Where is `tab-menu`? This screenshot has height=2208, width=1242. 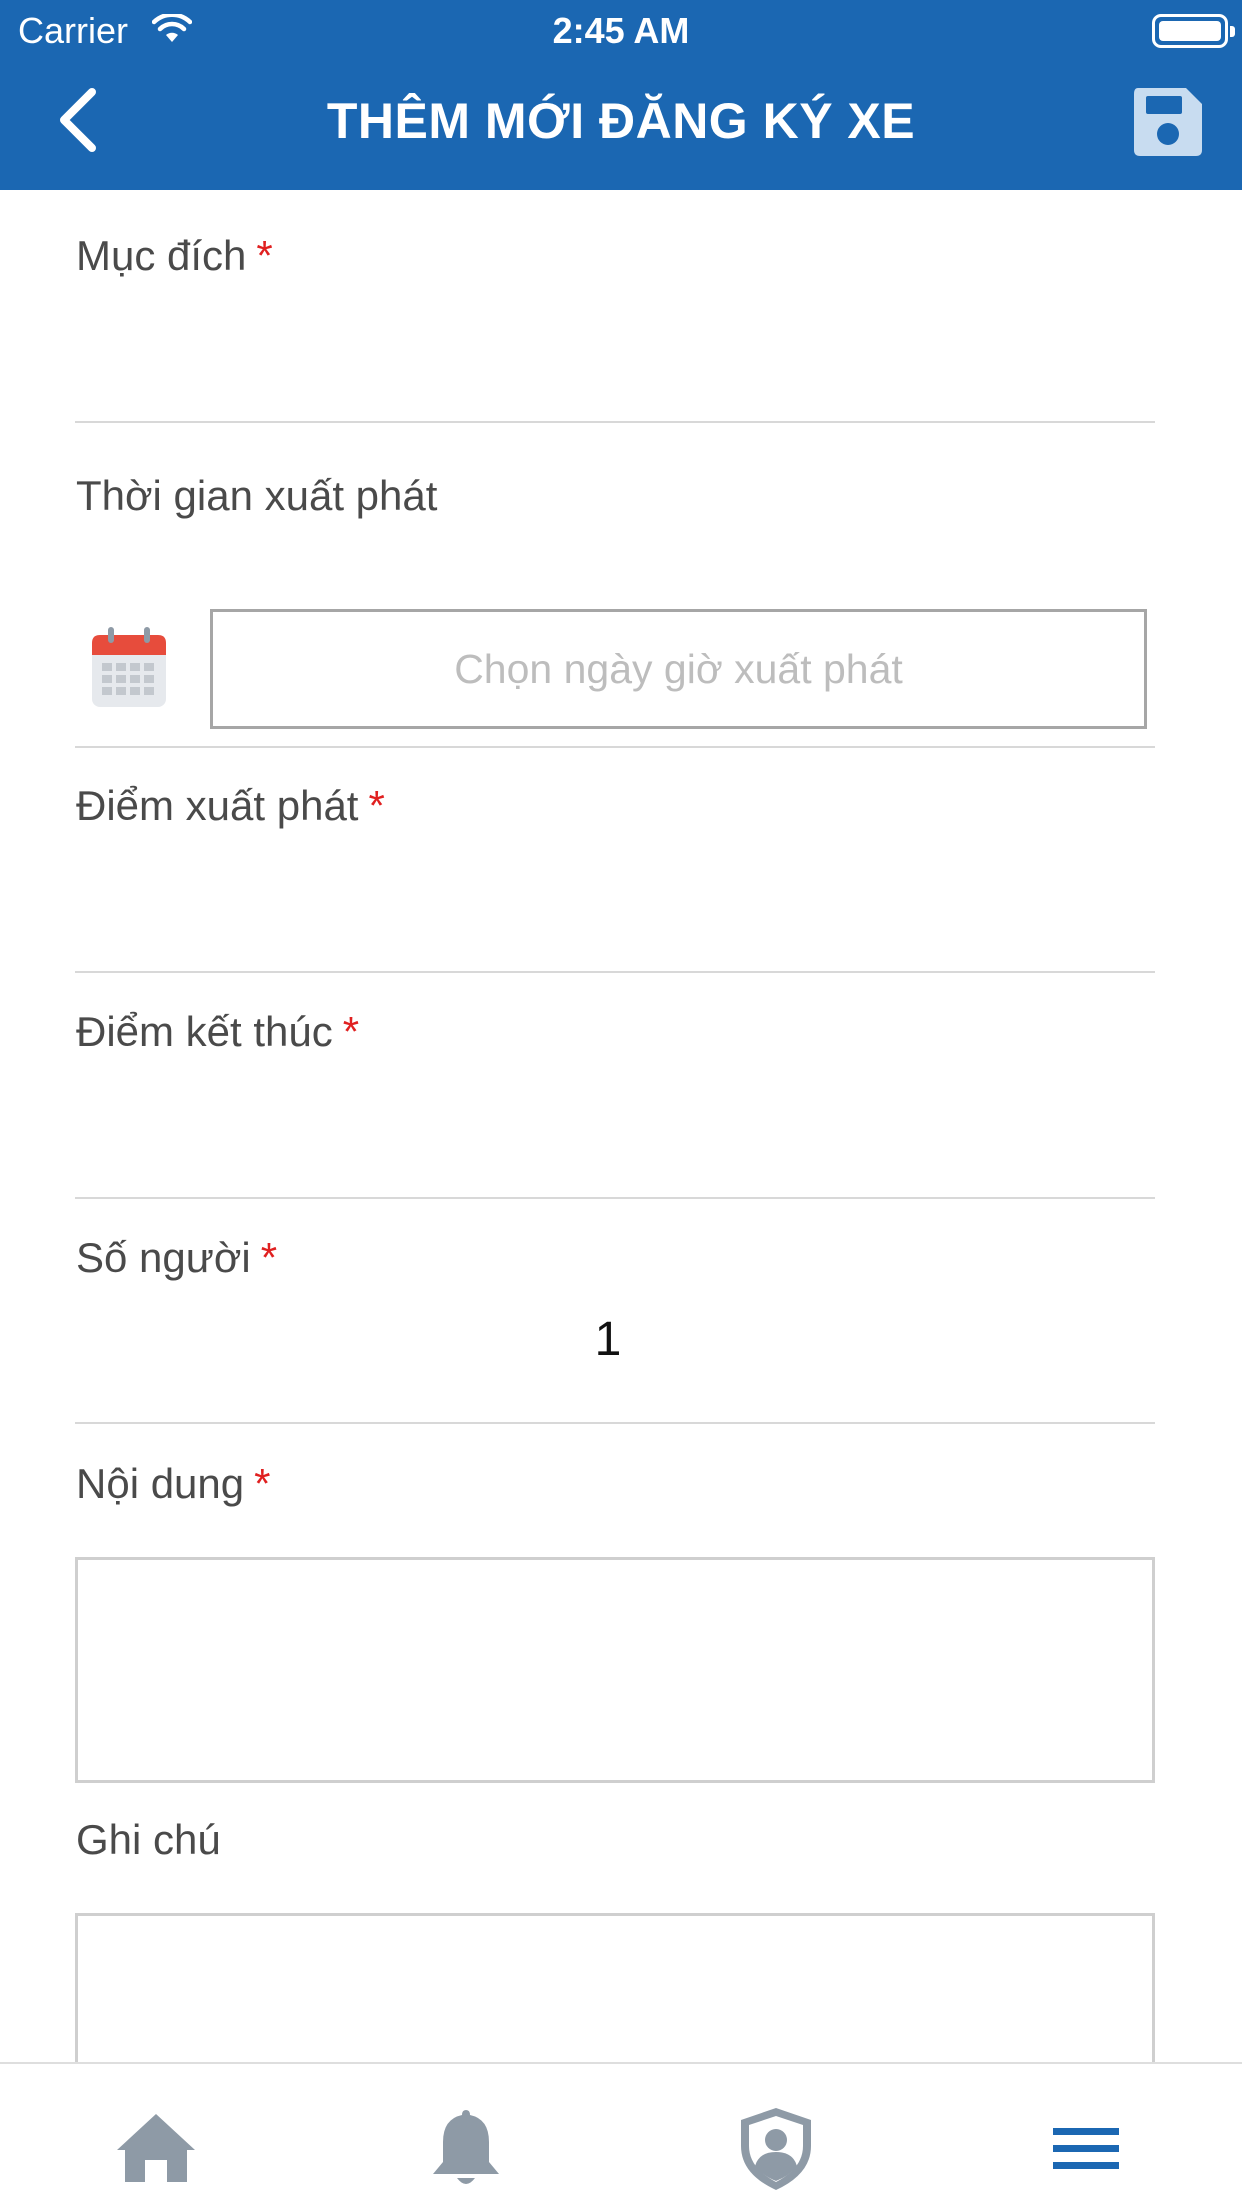 tab-menu is located at coordinates (1086, 2149).